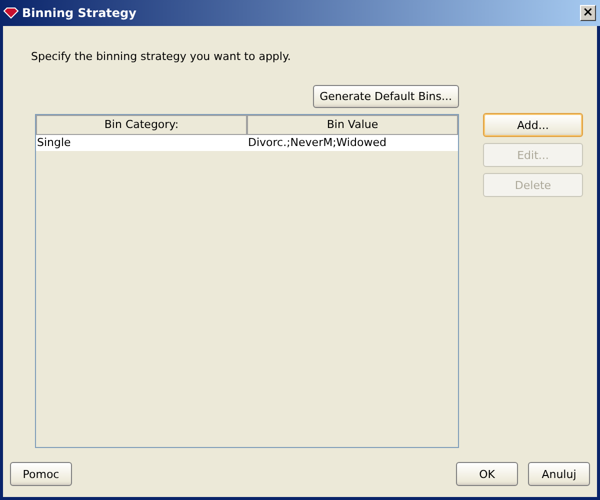  What do you see at coordinates (41, 474) in the screenshot?
I see `help-button: Pomoc` at bounding box center [41, 474].